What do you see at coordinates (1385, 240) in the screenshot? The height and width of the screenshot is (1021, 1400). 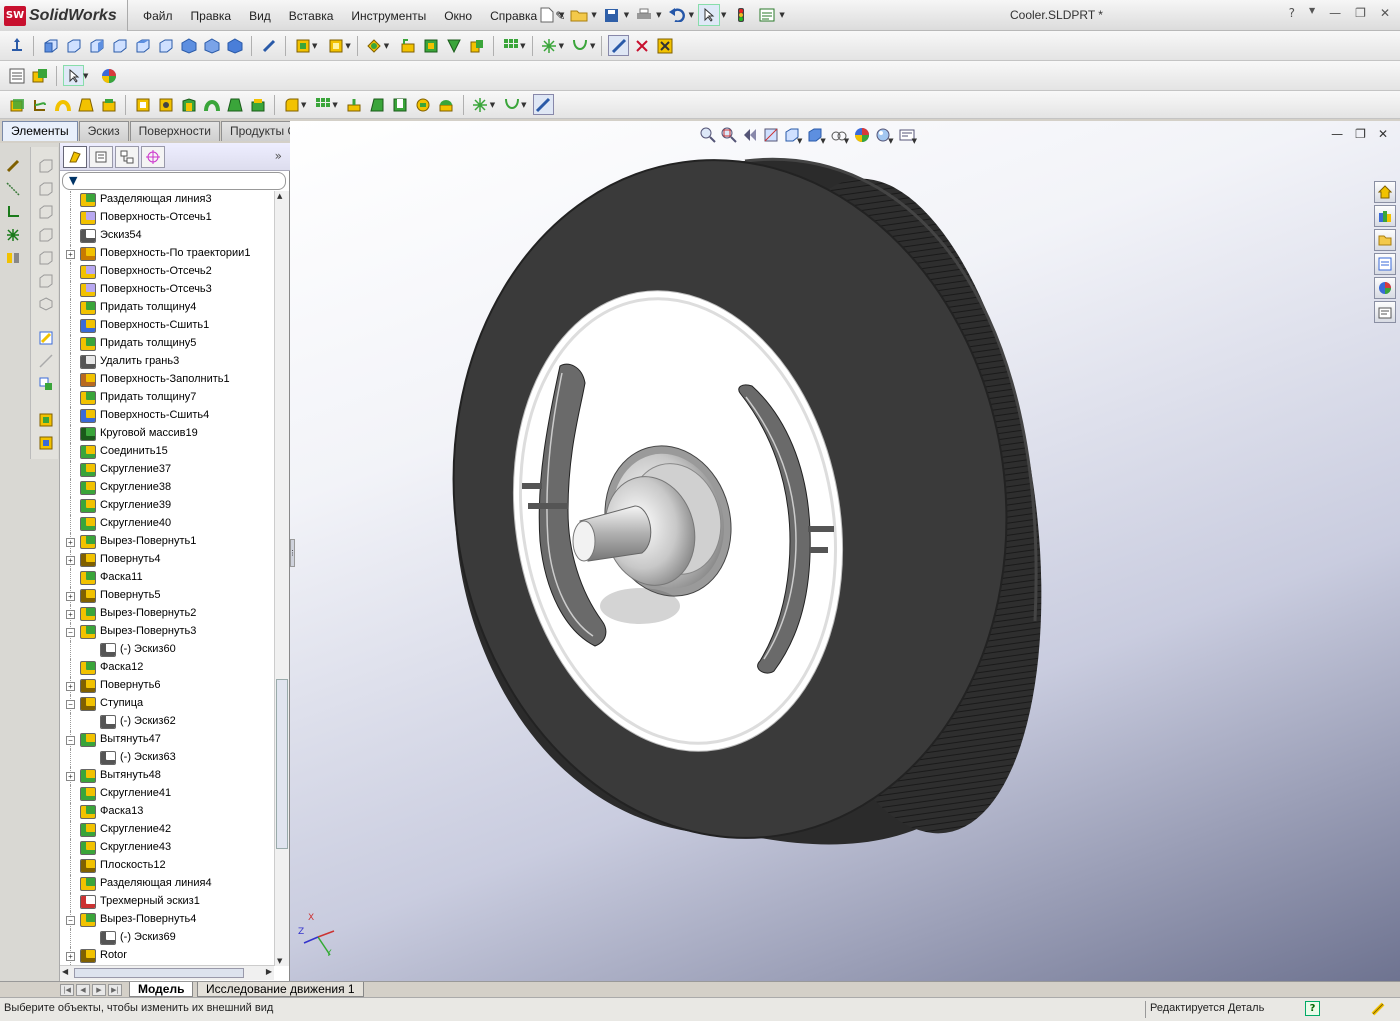 I see `file-explorer-icon` at bounding box center [1385, 240].